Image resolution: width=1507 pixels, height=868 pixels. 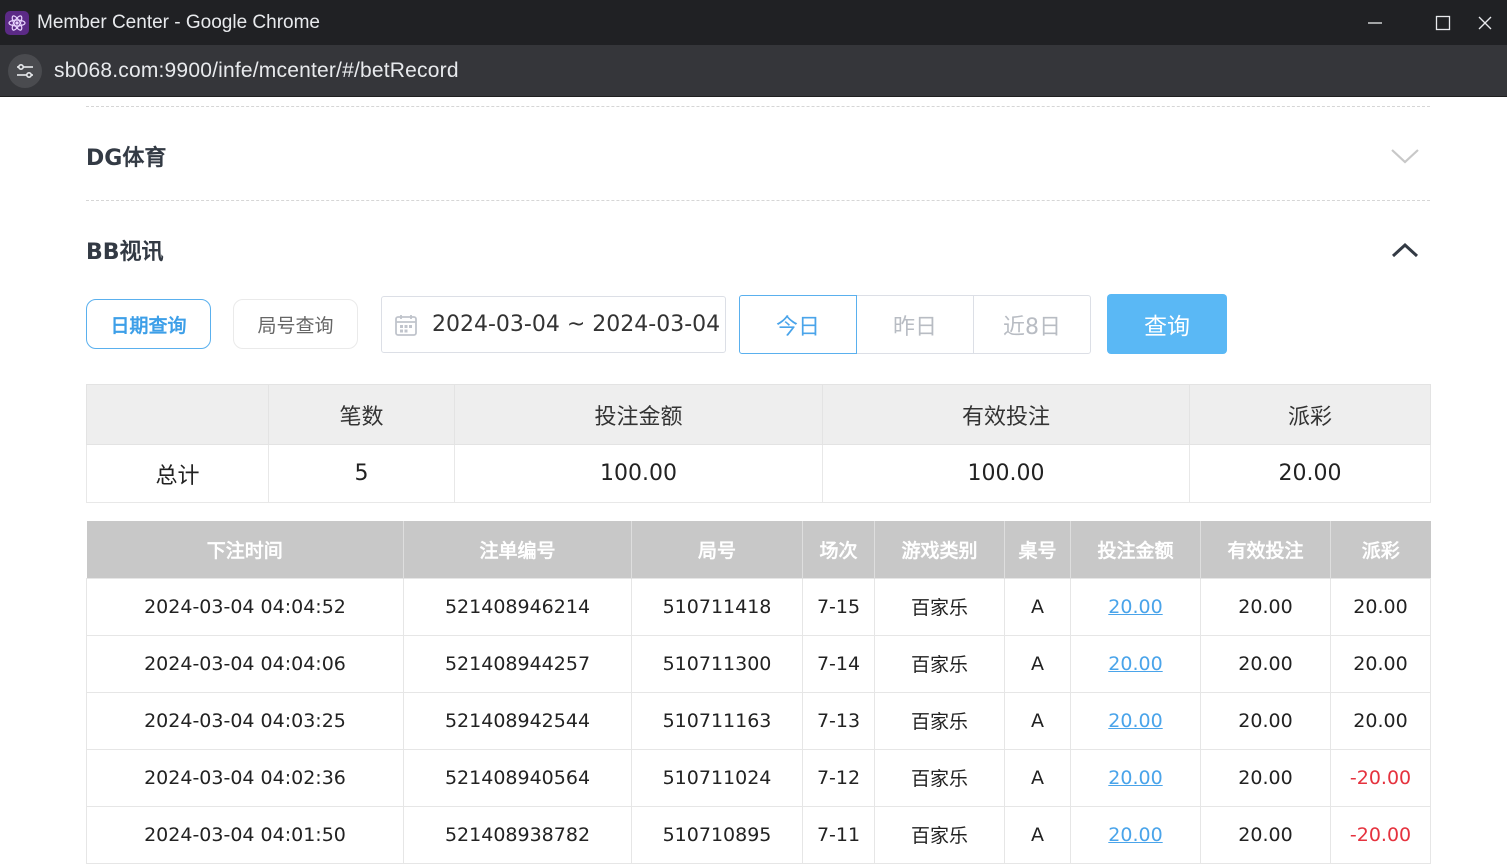 I want to click on column-header: 派彩, so click(x=1380, y=549).